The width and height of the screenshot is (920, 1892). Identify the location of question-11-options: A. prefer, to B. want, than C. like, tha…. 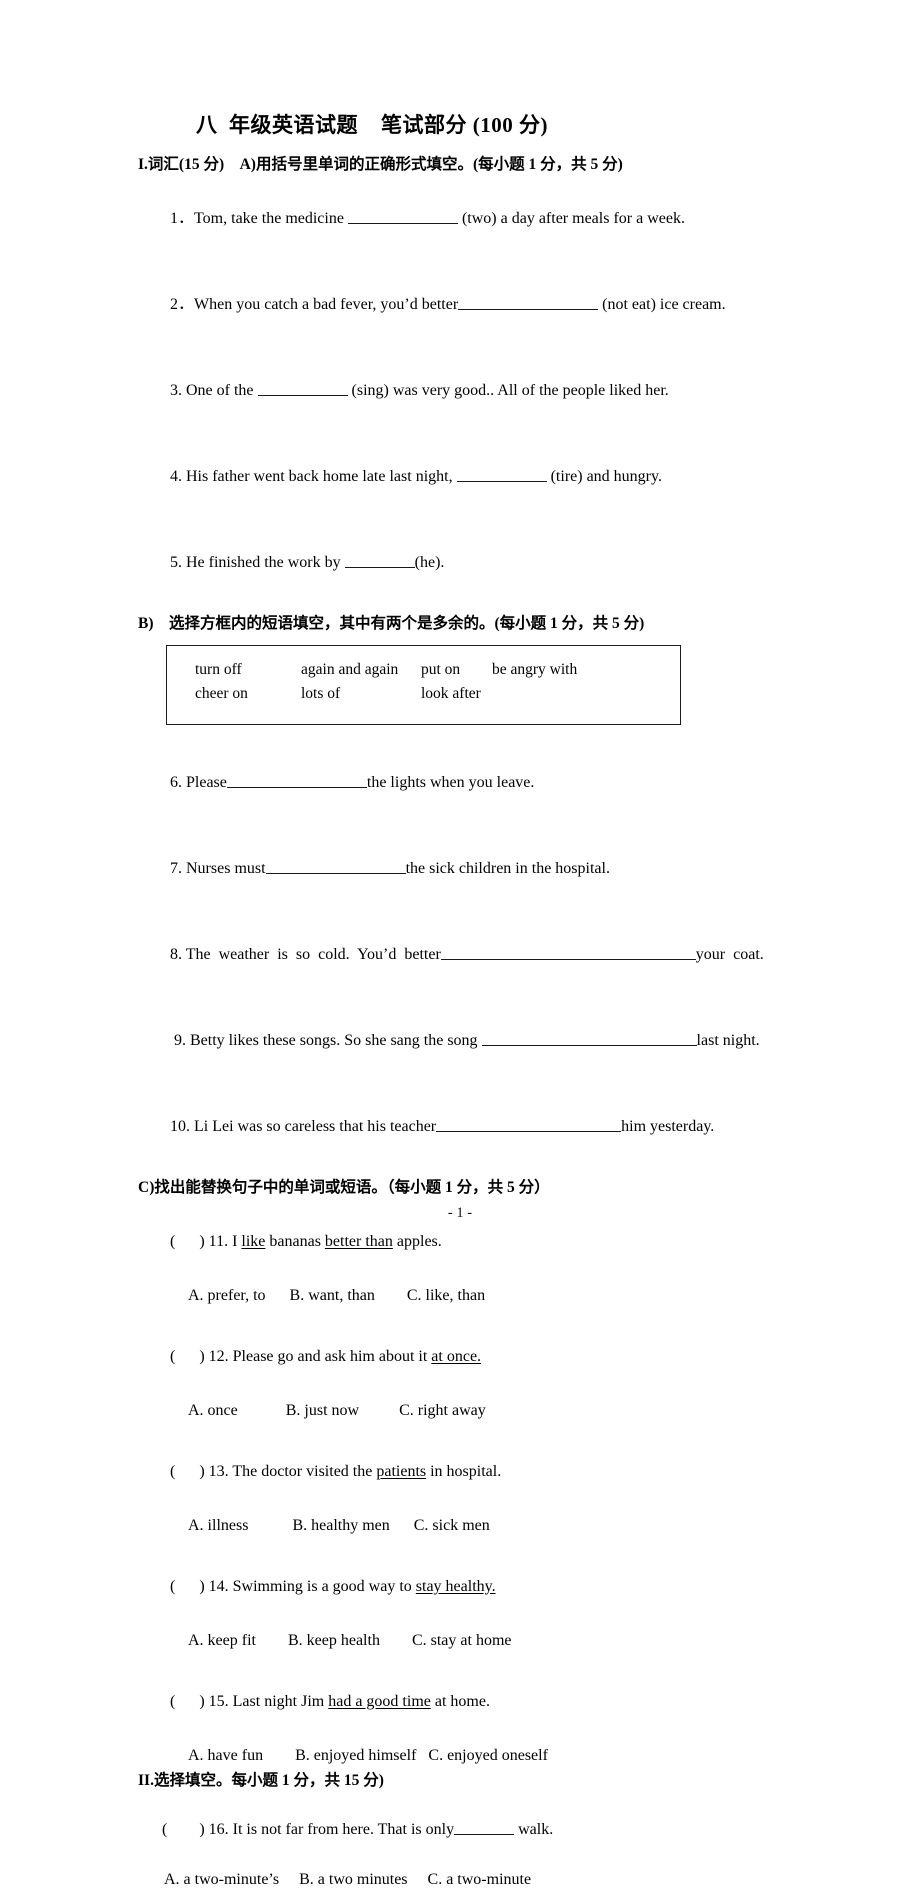
(458, 1296).